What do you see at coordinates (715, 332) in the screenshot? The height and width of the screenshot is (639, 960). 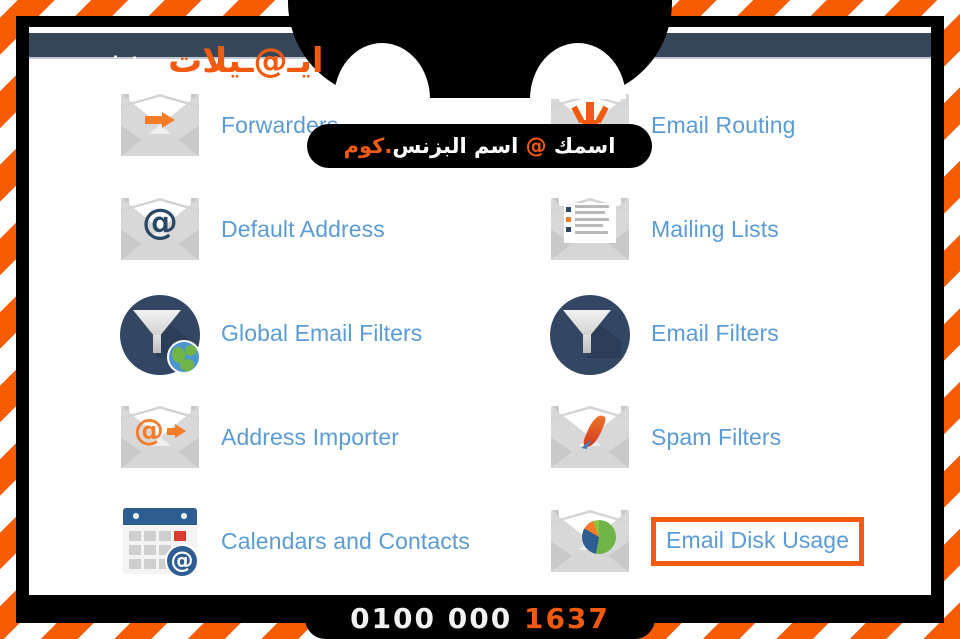 I see `feature-label: Email Filters` at bounding box center [715, 332].